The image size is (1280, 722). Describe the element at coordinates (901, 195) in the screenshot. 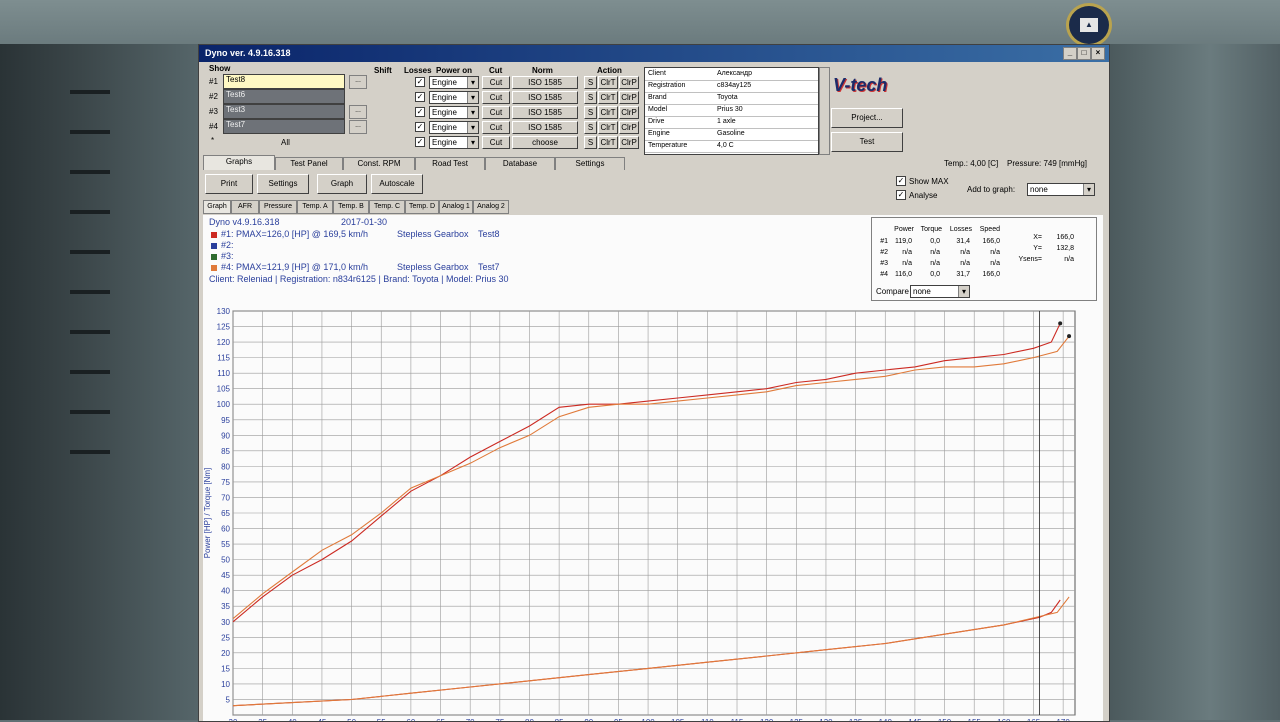

I see `analyse-checkbox: ✓` at that location.